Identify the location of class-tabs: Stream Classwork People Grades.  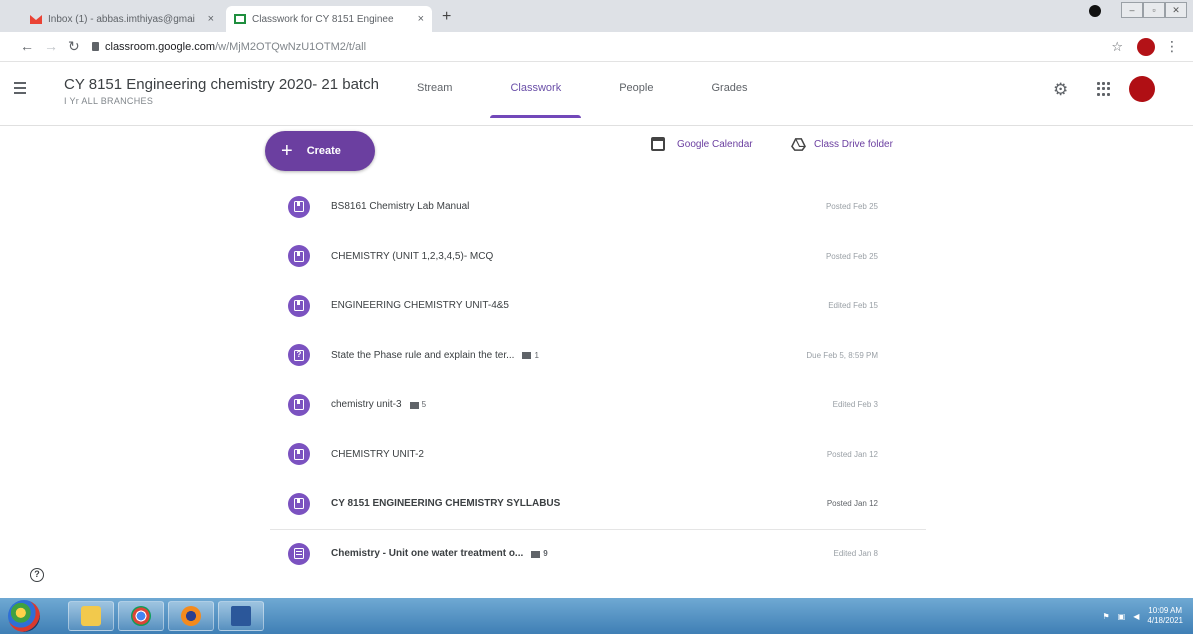
(605, 100).